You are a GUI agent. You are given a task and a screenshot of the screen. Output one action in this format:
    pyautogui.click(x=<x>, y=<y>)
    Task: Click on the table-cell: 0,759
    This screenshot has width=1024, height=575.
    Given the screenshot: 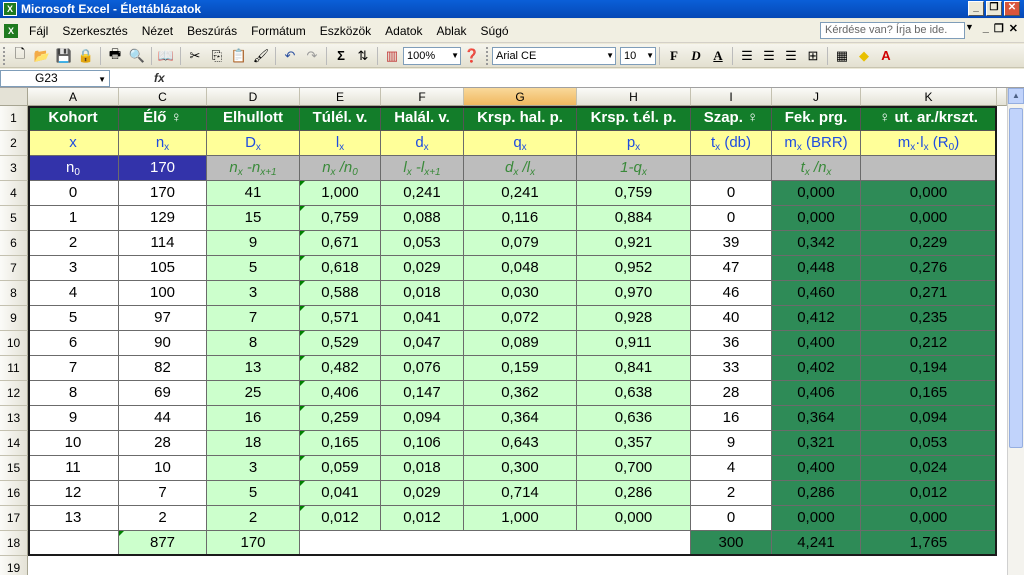 What is the action you would take?
    pyautogui.click(x=340, y=218)
    